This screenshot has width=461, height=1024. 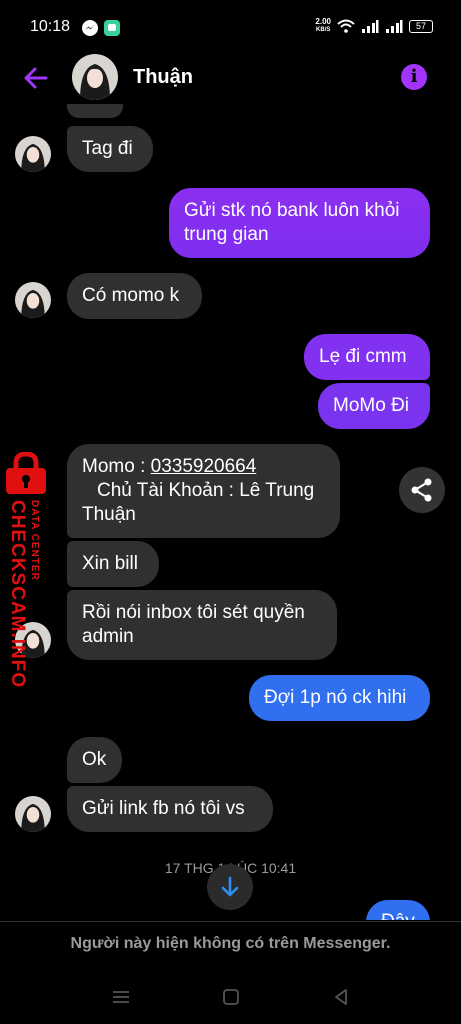 What do you see at coordinates (226, 234) in the screenshot?
I see `message-text-line-2: trung gian` at bounding box center [226, 234].